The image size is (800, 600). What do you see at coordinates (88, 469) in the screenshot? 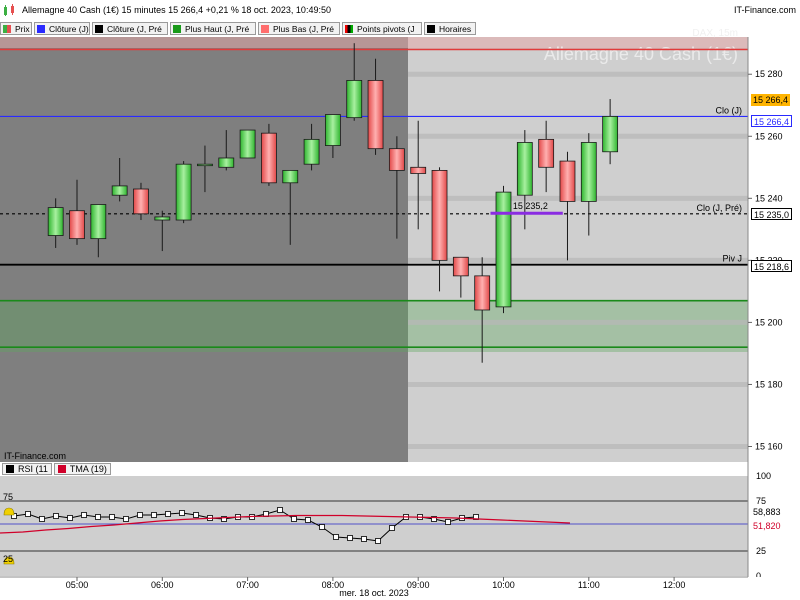
I see `legend-label: TMA (19)` at bounding box center [88, 469].